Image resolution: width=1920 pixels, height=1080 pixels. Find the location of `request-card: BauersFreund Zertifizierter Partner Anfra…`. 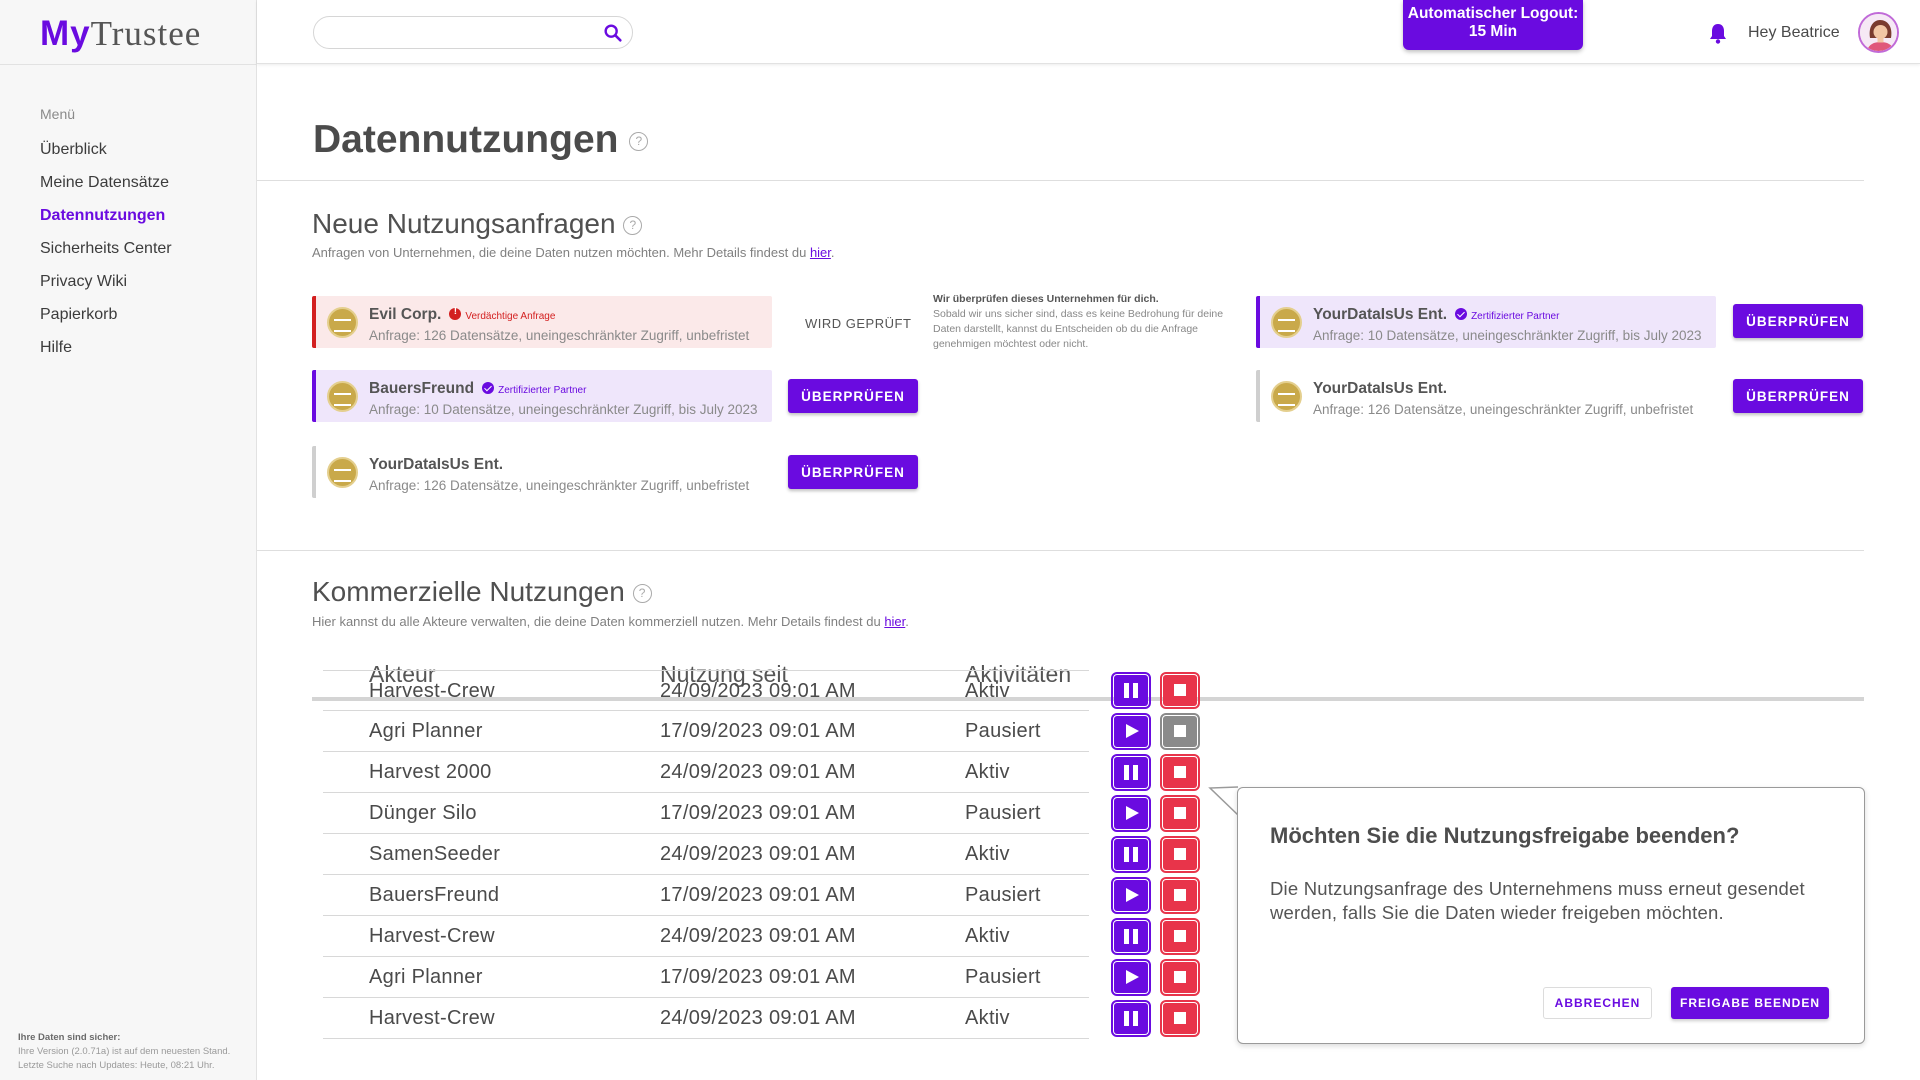

request-card: BauersFreund Zertifizierter Partner Anfra… is located at coordinates (542, 396).